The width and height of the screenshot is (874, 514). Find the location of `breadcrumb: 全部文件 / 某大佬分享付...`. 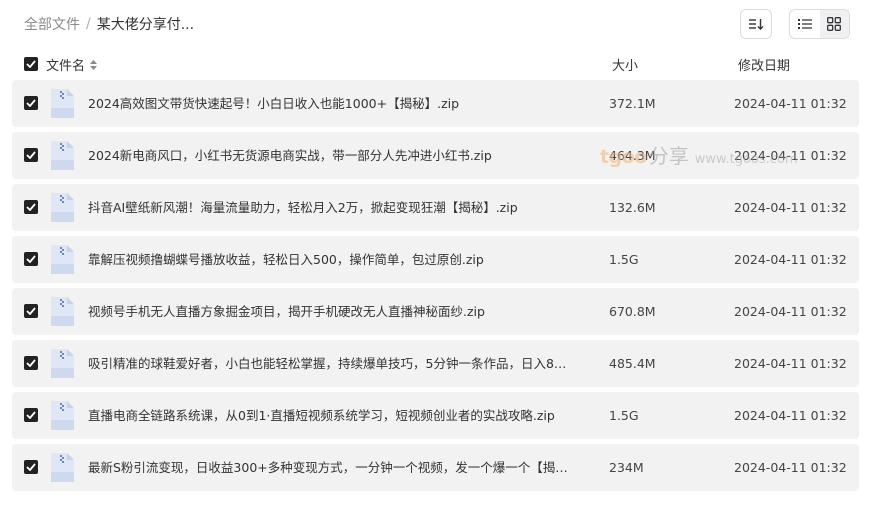

breadcrumb: 全部文件 / 某大佬分享付... is located at coordinates (109, 24).